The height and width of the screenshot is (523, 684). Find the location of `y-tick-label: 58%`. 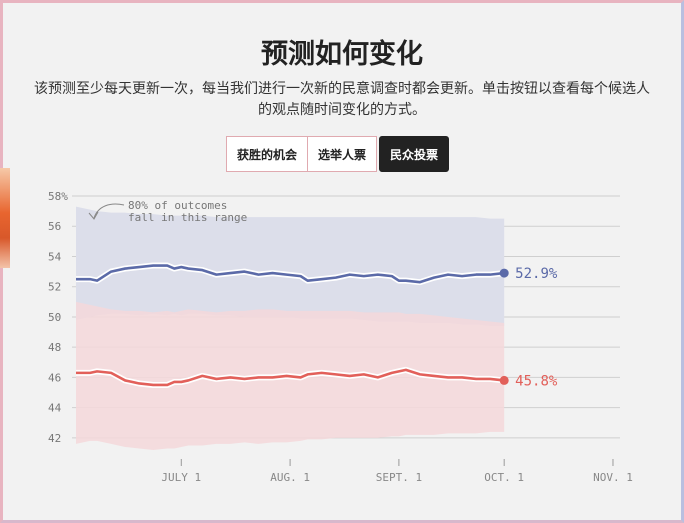

y-tick-label: 58% is located at coordinates (58, 196).